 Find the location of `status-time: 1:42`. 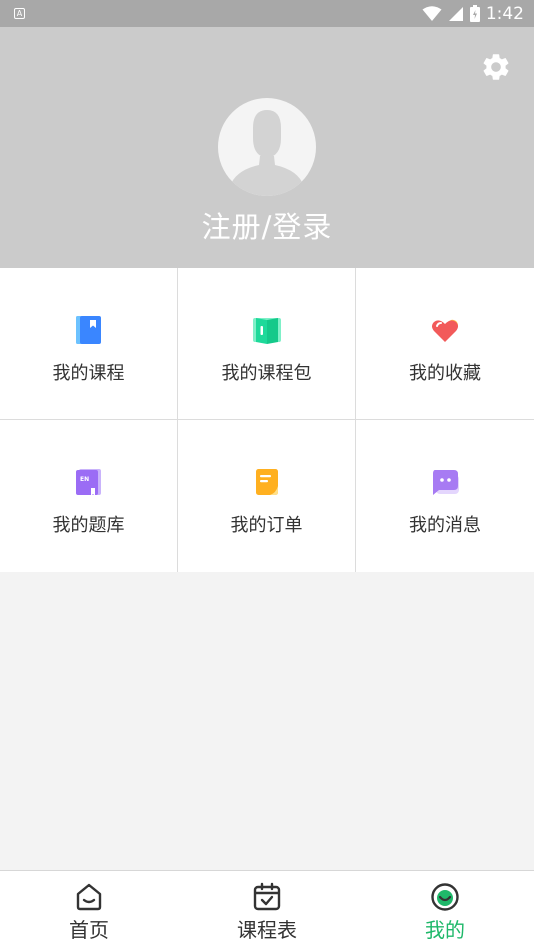

status-time: 1:42 is located at coordinates (504, 13).